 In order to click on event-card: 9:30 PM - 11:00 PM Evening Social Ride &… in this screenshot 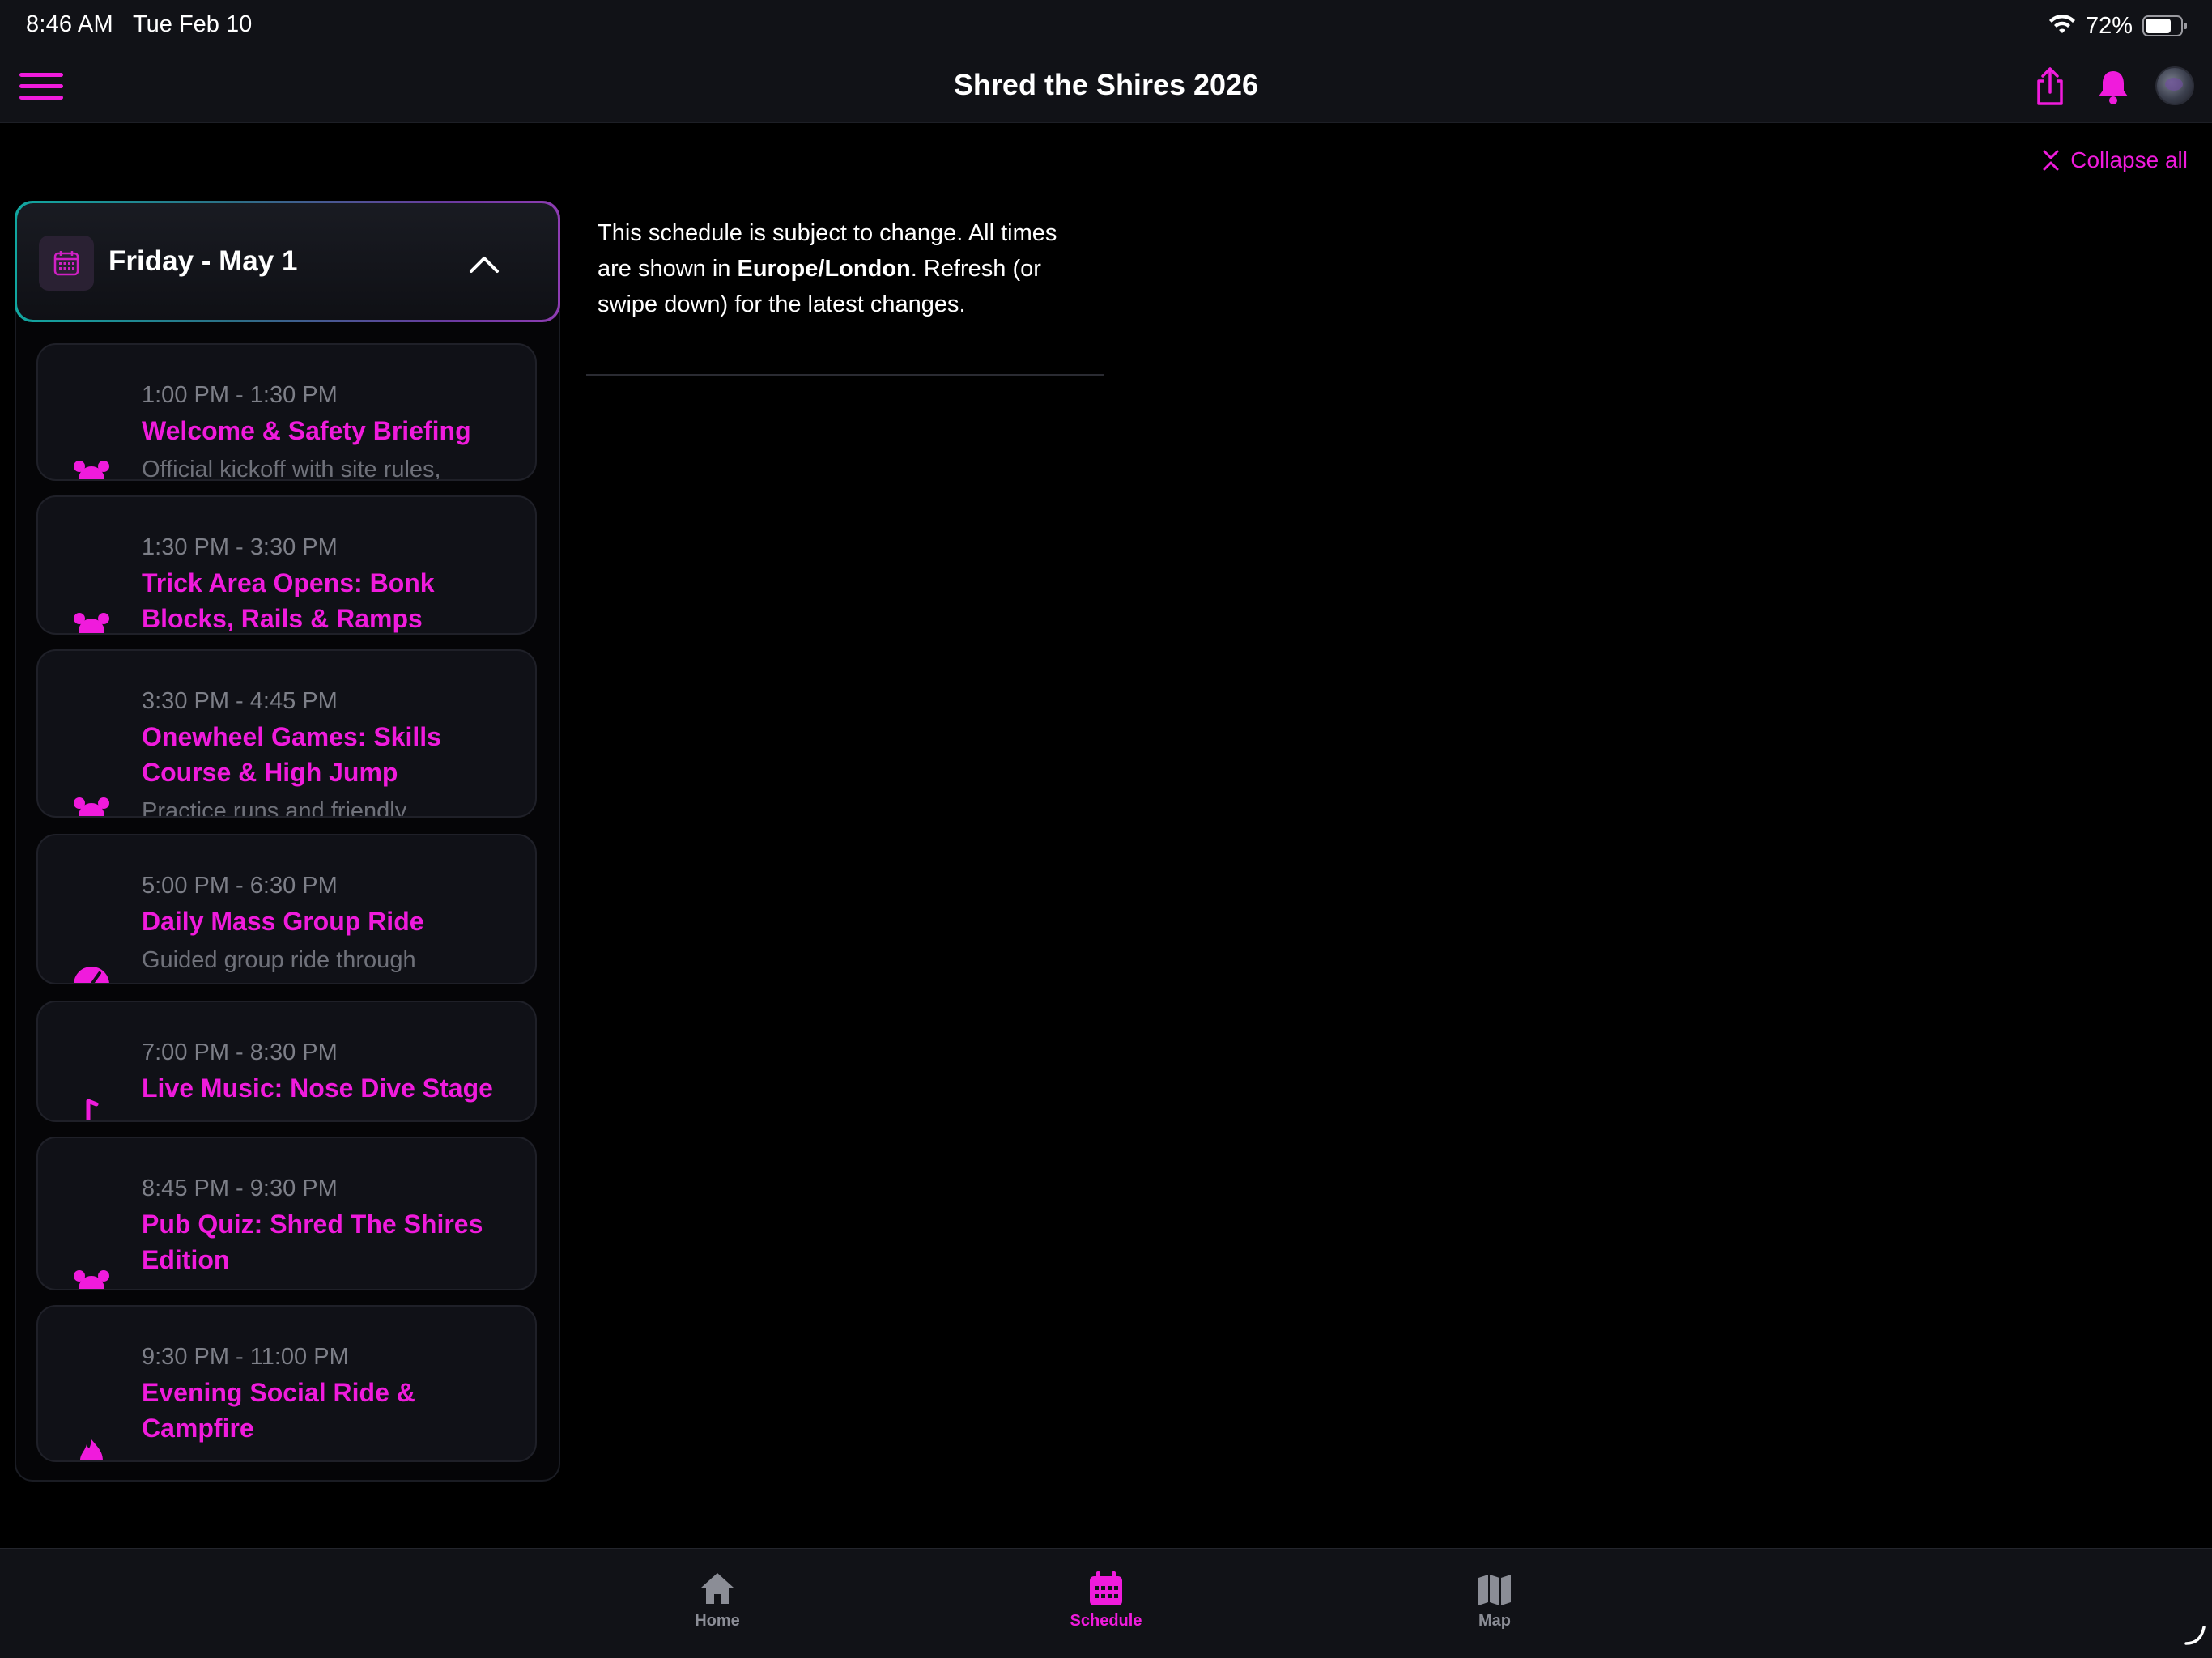, I will do `click(286, 1383)`.